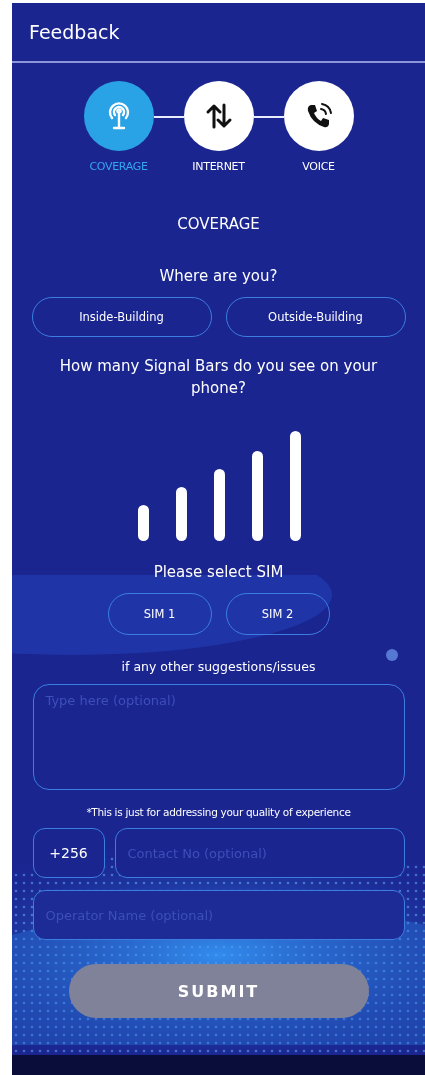  Describe the element at coordinates (74, 32) in the screenshot. I see `page-title: Feedback` at that location.